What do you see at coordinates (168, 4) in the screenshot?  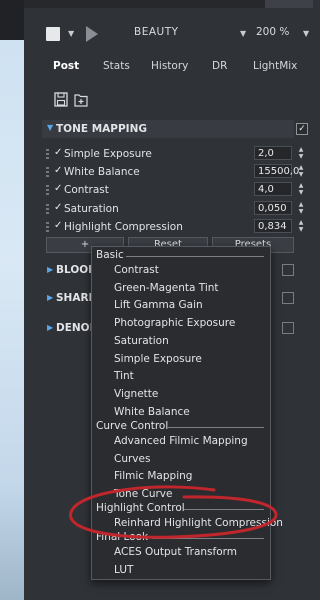 I see `window-title-bar` at bounding box center [168, 4].